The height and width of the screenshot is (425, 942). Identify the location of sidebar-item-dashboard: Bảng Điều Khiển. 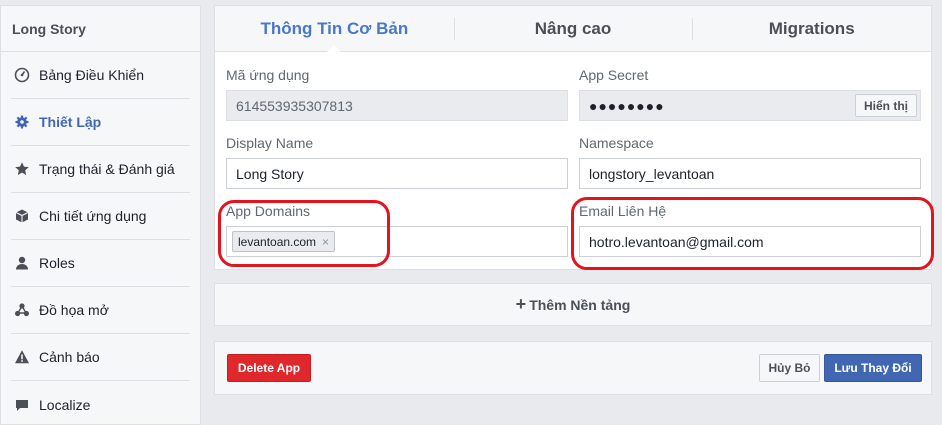
(100, 75).